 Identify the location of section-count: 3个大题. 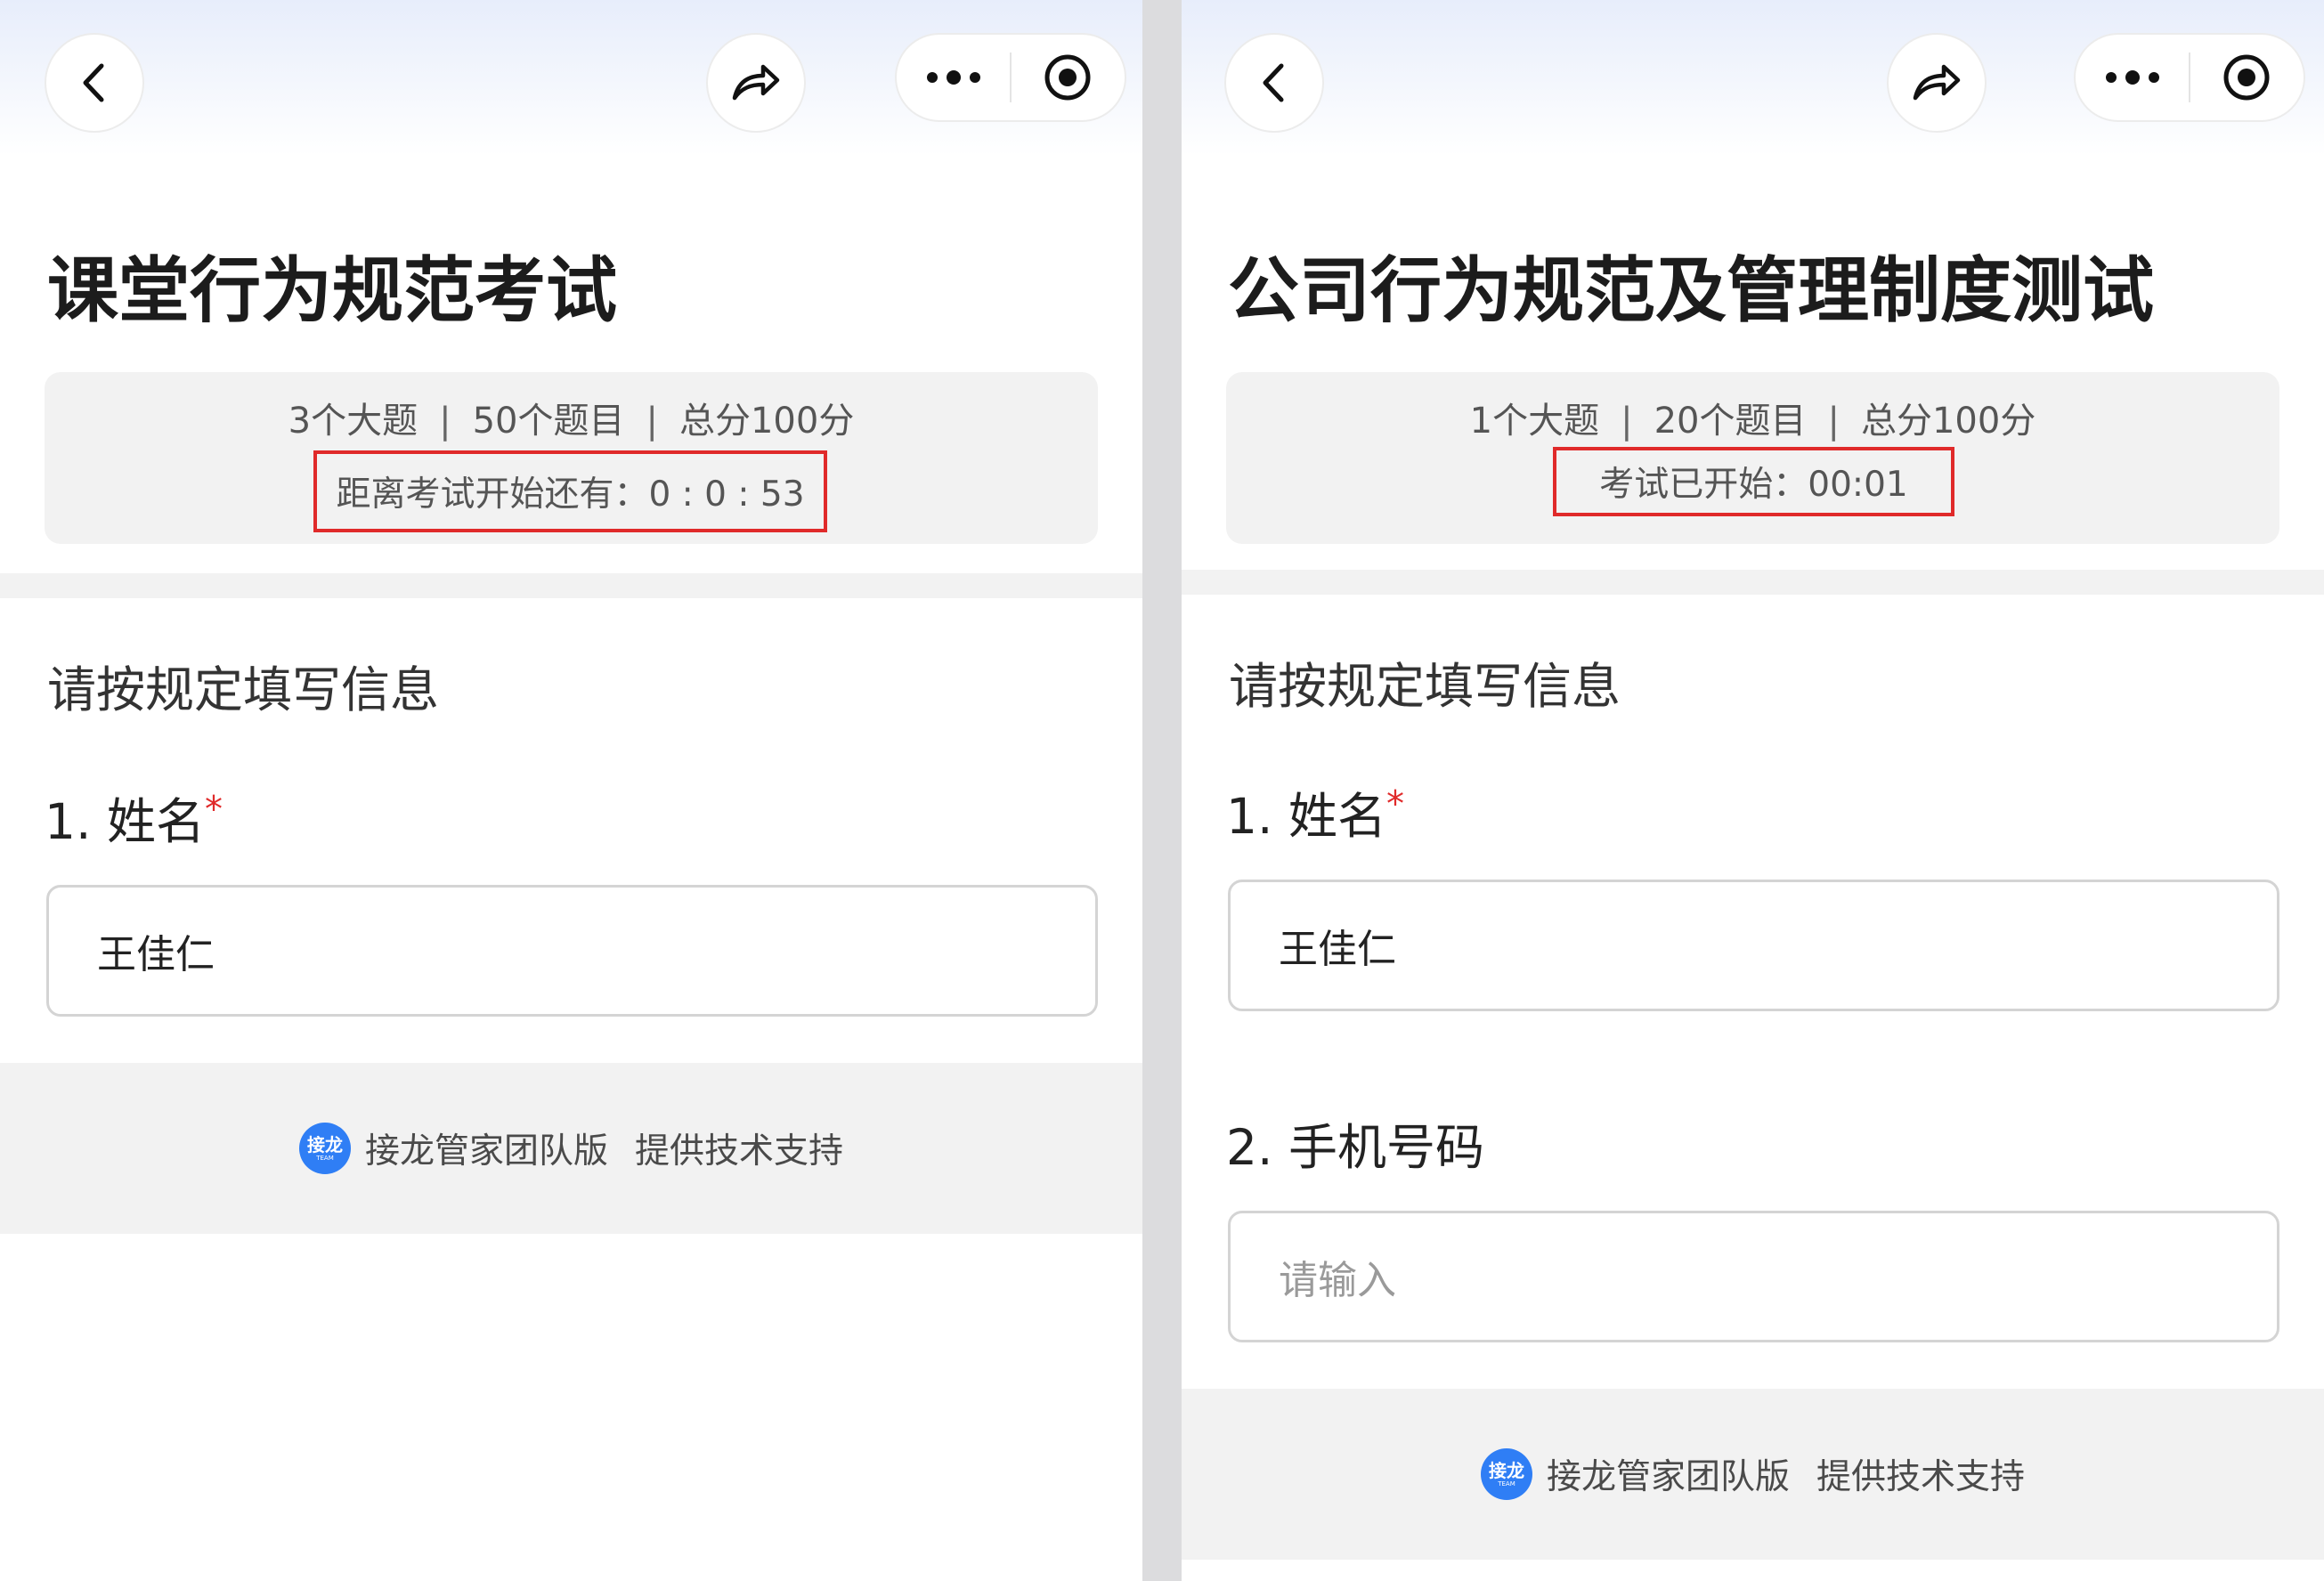
(353, 421).